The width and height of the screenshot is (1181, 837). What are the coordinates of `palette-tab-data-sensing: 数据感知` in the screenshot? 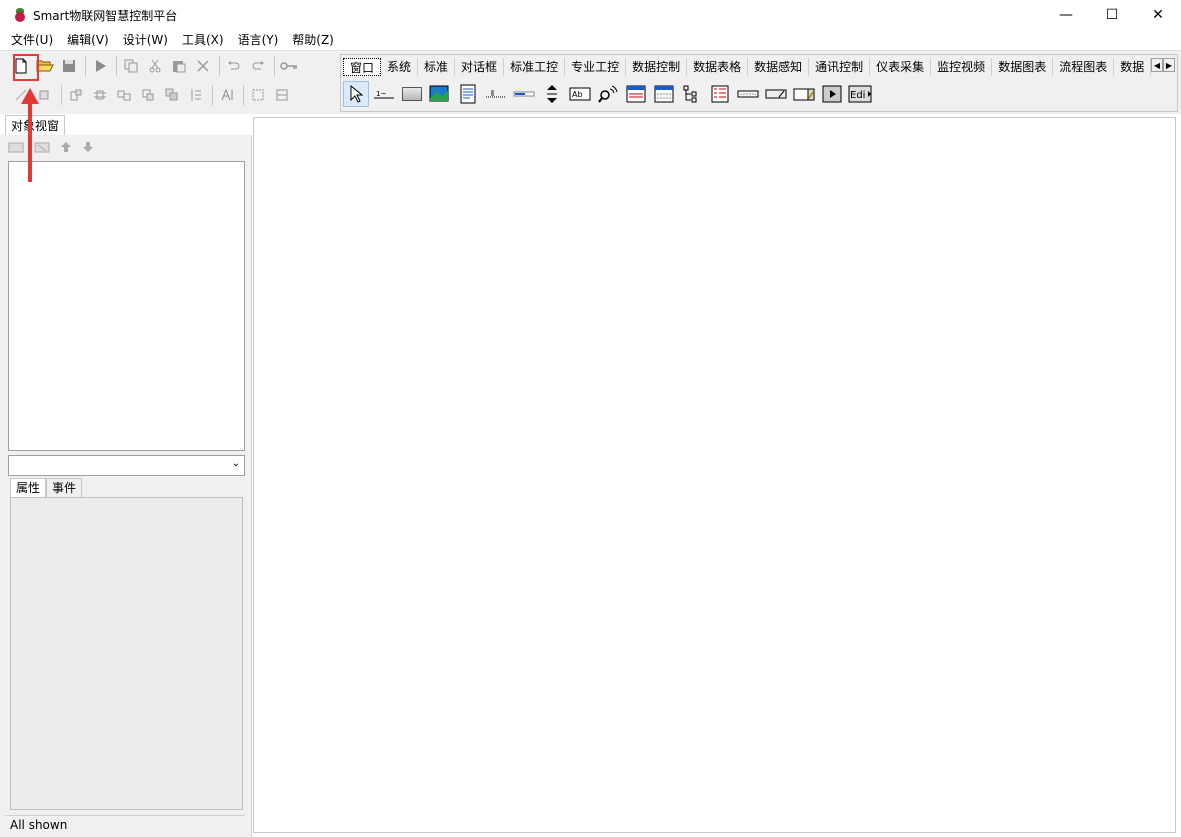 It's located at (779, 67).